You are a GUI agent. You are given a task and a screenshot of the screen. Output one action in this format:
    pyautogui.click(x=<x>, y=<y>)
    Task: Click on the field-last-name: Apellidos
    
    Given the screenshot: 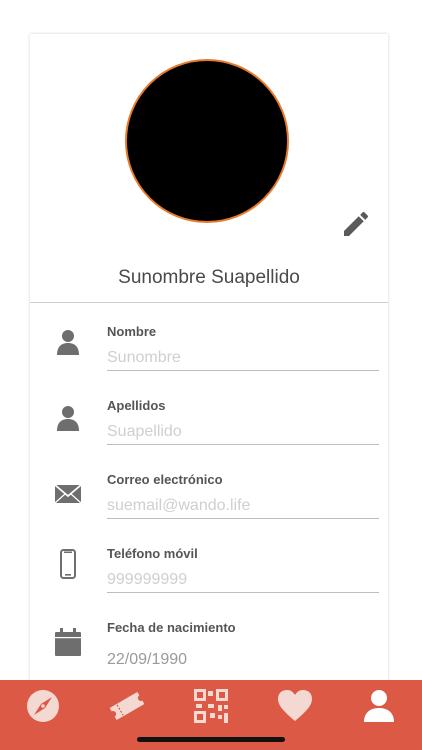 What is the action you would take?
    pyautogui.click(x=209, y=425)
    